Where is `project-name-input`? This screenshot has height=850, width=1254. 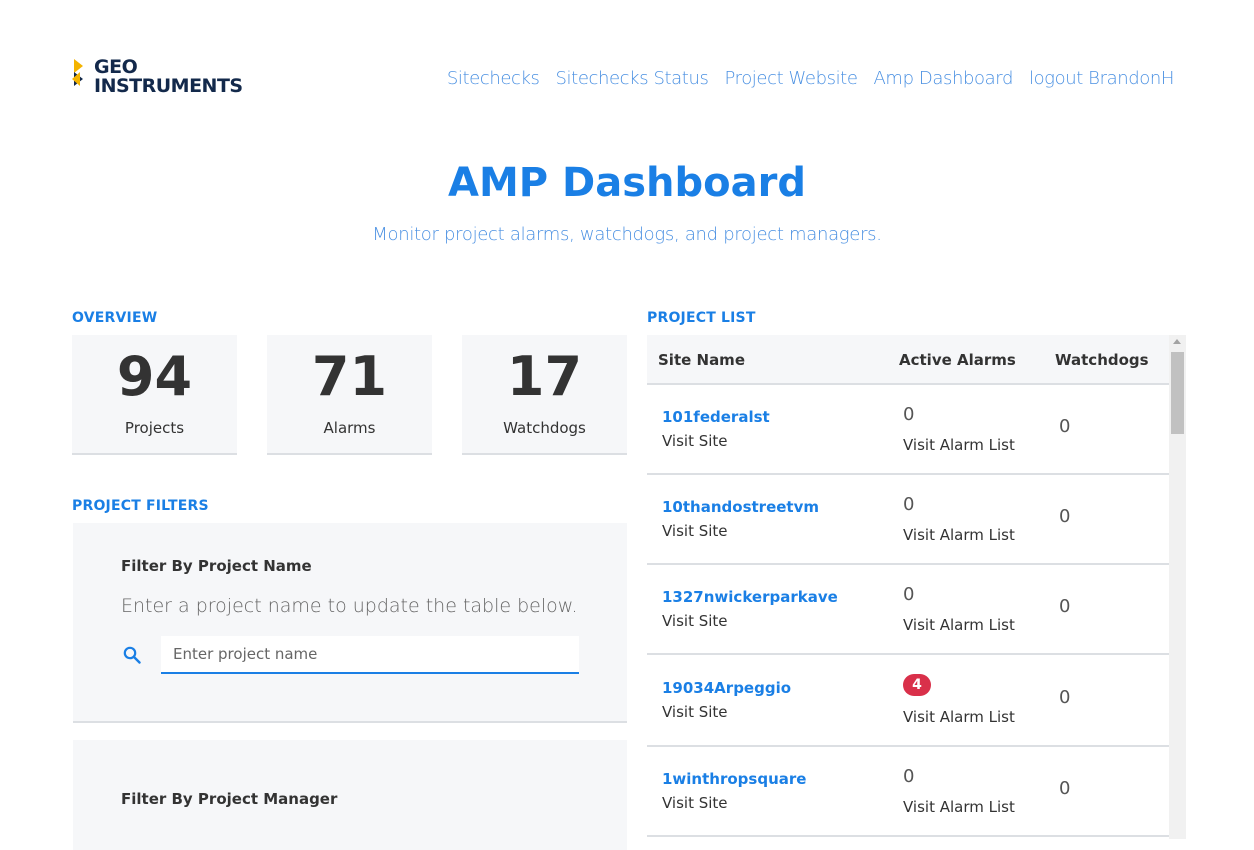
project-name-input is located at coordinates (370, 655).